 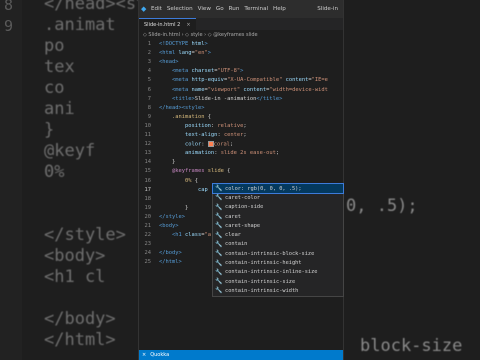 What do you see at coordinates (278, 244) in the screenshot?
I see `suggestion-item: 🔧 contain` at bounding box center [278, 244].